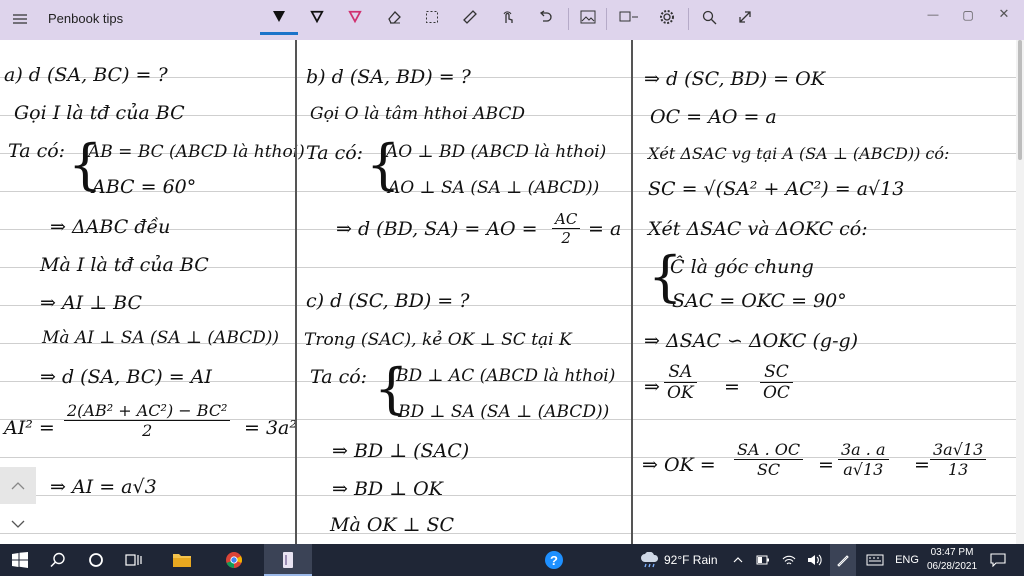 Image resolution: width=1024 pixels, height=576 pixels. Describe the element at coordinates (958, 450) in the screenshot. I see `fraction-numerator: 3a√13` at that location.